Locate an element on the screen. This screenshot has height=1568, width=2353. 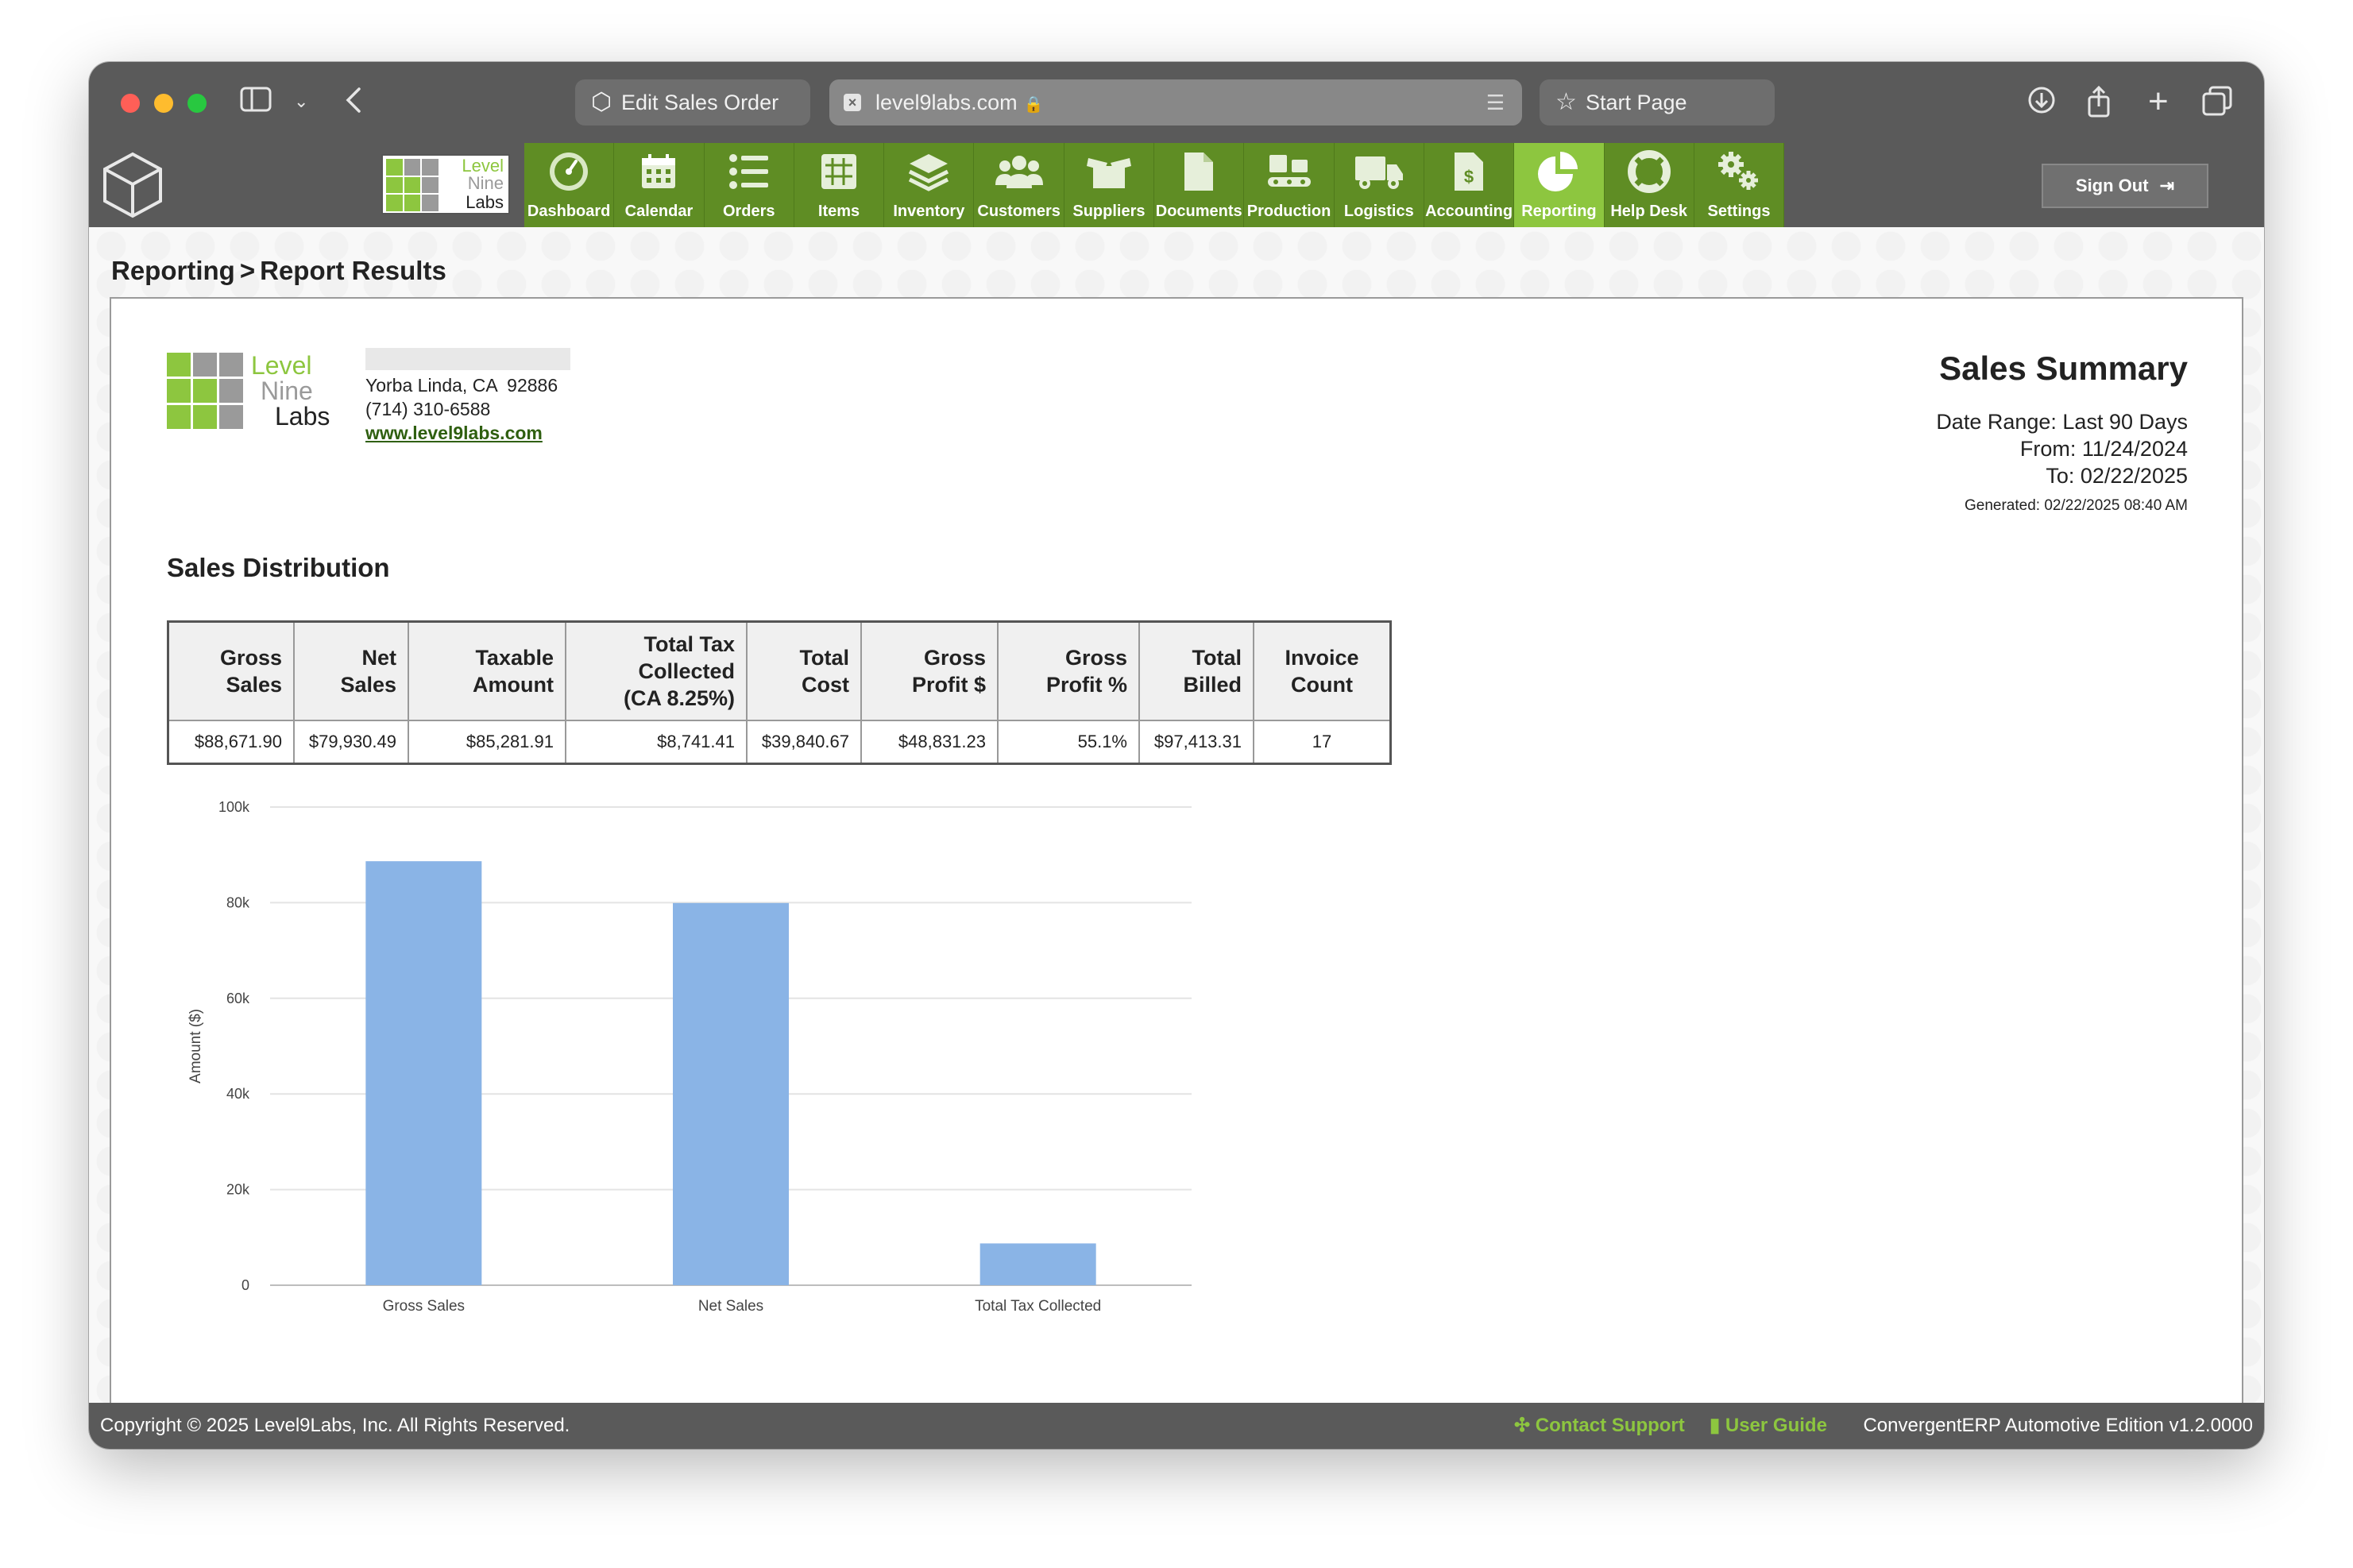
nav-help-desk: Help Desk is located at coordinates (1649, 185).